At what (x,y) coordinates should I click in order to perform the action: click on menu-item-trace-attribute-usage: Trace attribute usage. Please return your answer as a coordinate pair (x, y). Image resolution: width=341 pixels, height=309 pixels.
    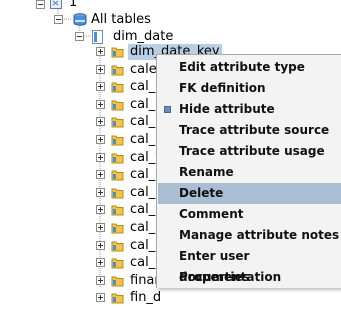
    Looking at the image, I should click on (249, 151).